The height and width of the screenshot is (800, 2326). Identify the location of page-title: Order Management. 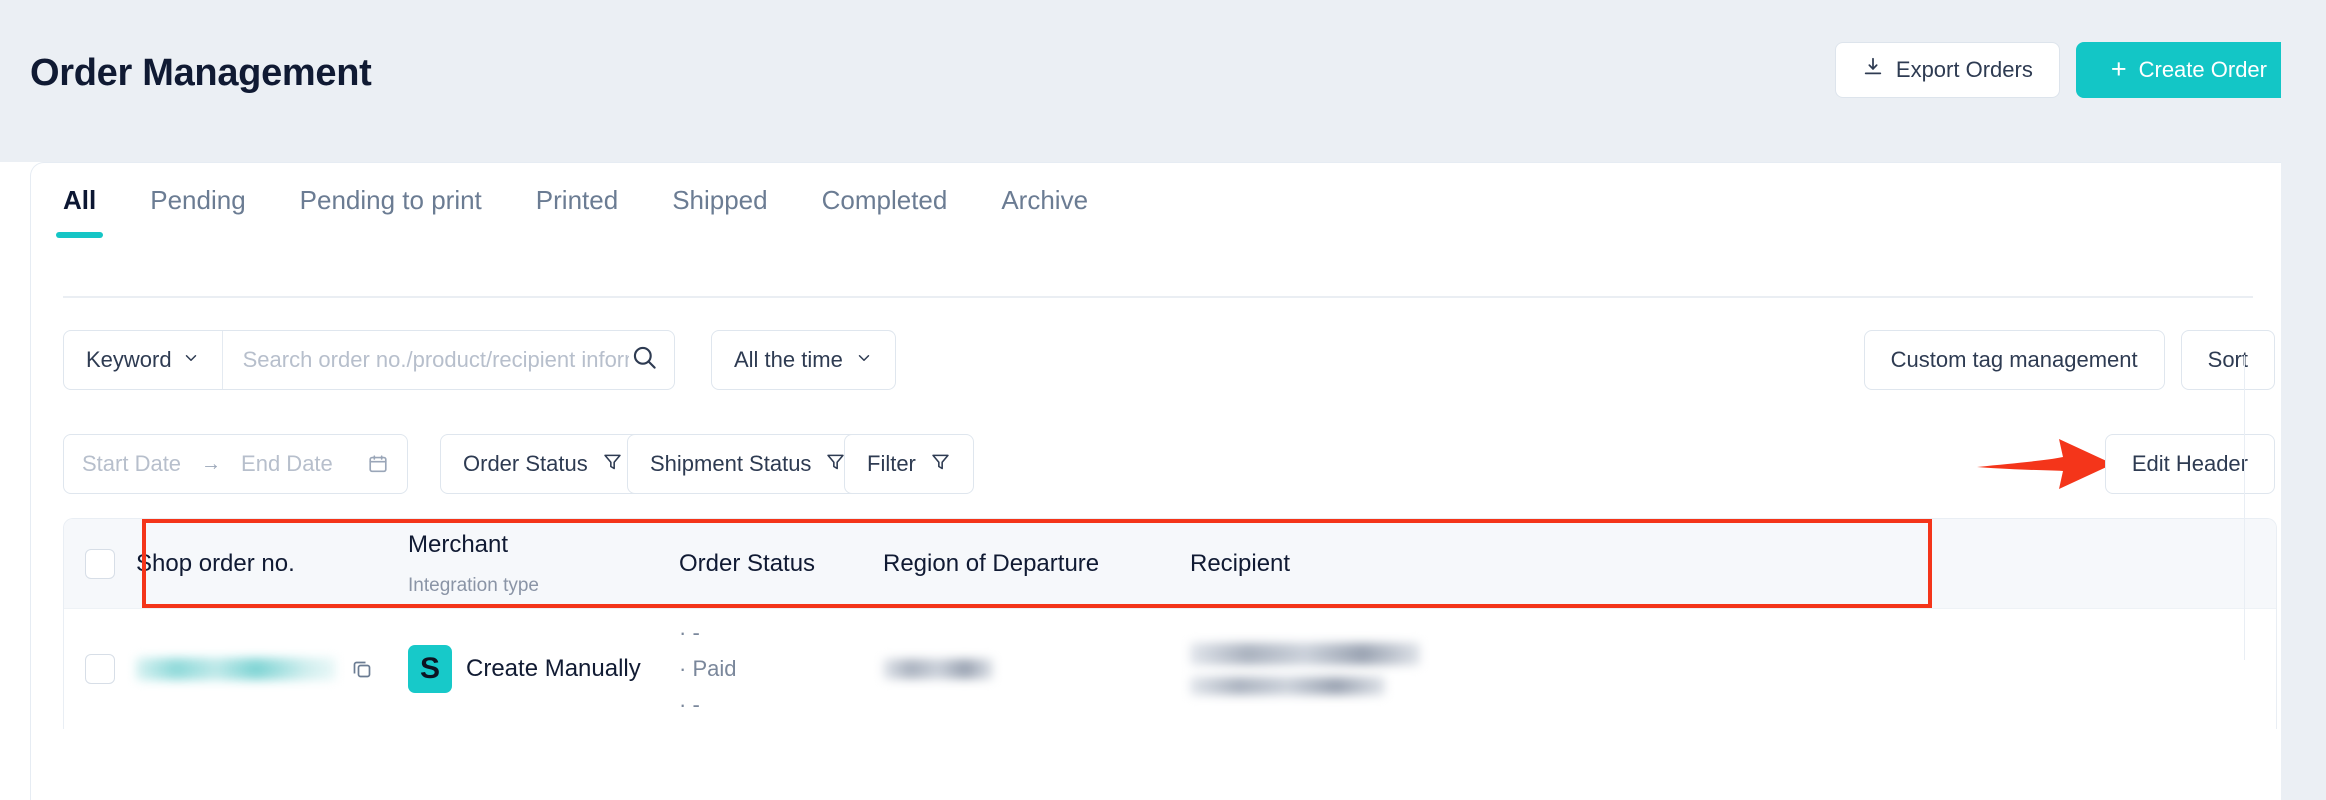
(201, 73).